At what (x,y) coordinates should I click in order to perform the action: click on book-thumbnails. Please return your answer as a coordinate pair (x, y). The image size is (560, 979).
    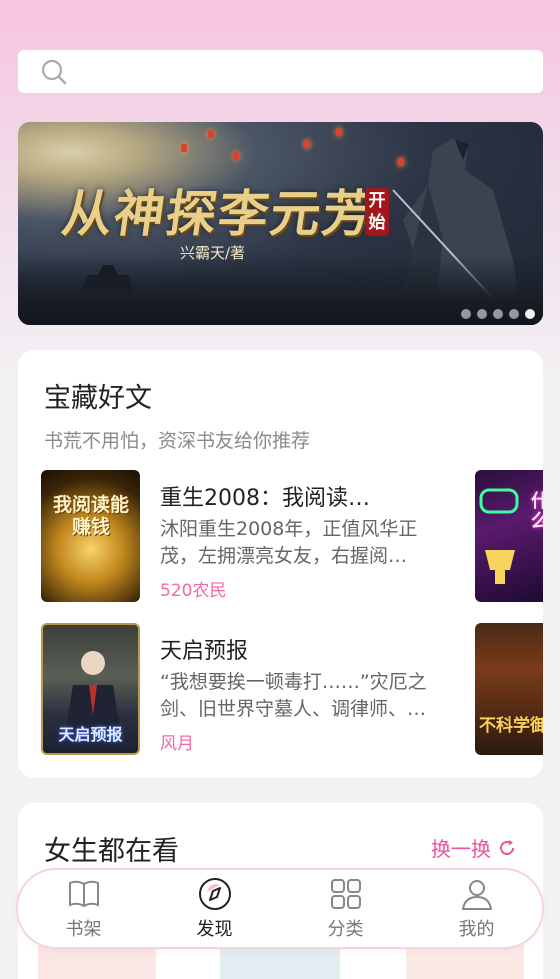
    Looking at the image, I should click on (281, 961).